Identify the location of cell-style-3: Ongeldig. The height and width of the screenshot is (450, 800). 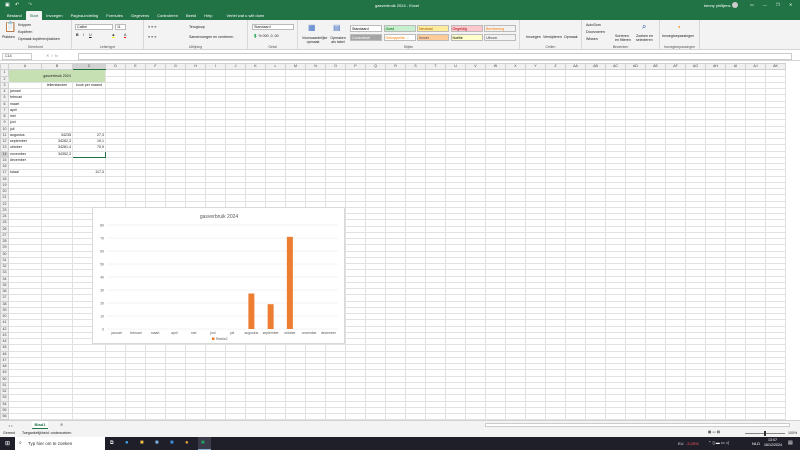
(466, 28).